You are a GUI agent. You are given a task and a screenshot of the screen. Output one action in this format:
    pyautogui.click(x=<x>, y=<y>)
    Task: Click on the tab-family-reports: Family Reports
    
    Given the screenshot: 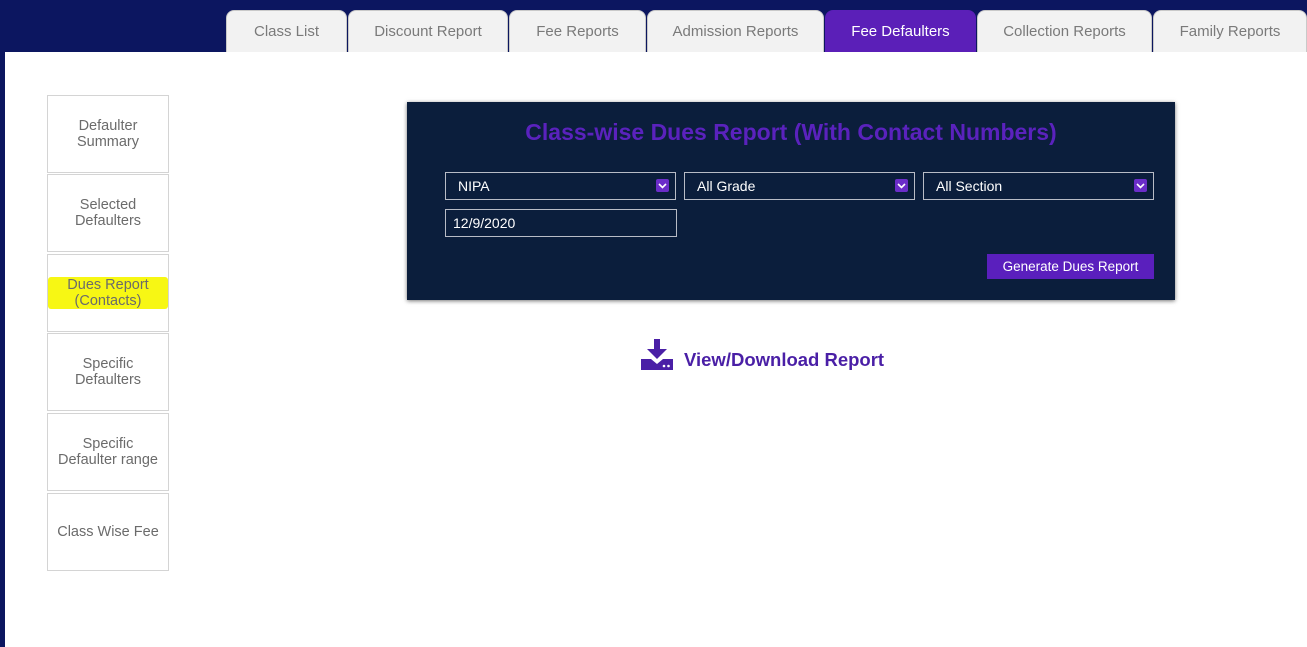 What is the action you would take?
    pyautogui.click(x=1230, y=31)
    